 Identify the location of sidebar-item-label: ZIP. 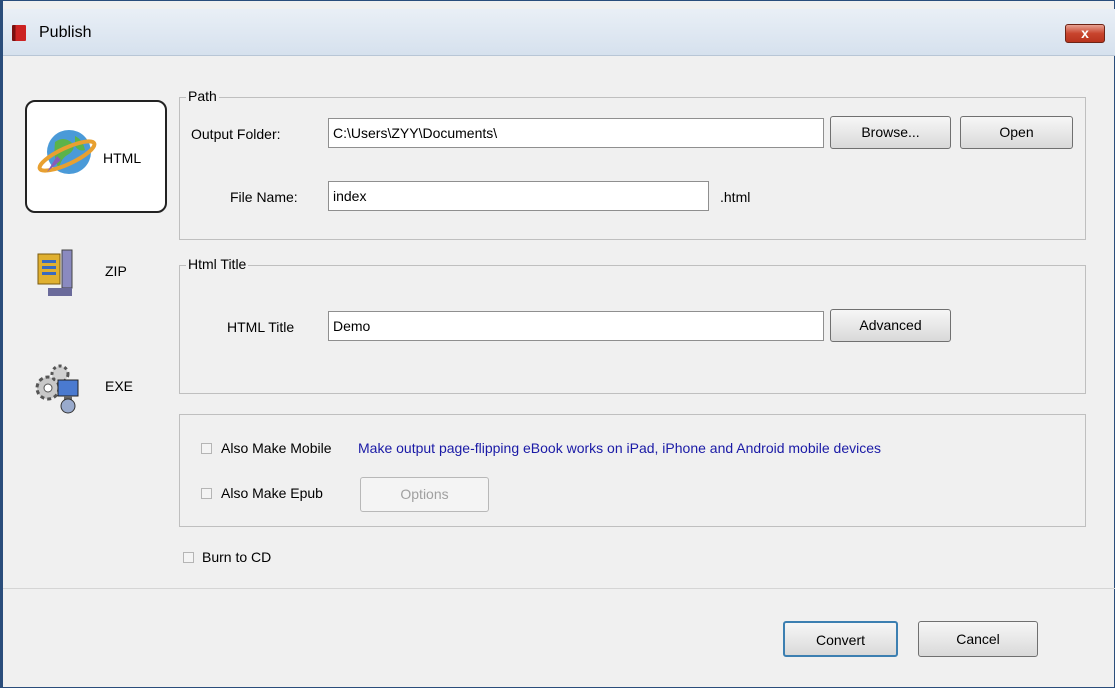
(116, 271).